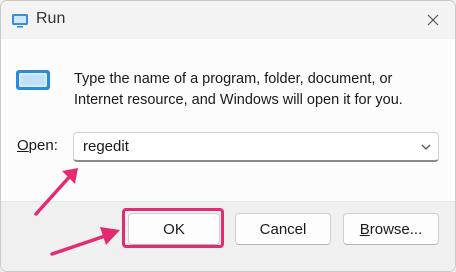 This screenshot has height=272, width=456. What do you see at coordinates (20, 21) in the screenshot?
I see `run-app-icon` at bounding box center [20, 21].